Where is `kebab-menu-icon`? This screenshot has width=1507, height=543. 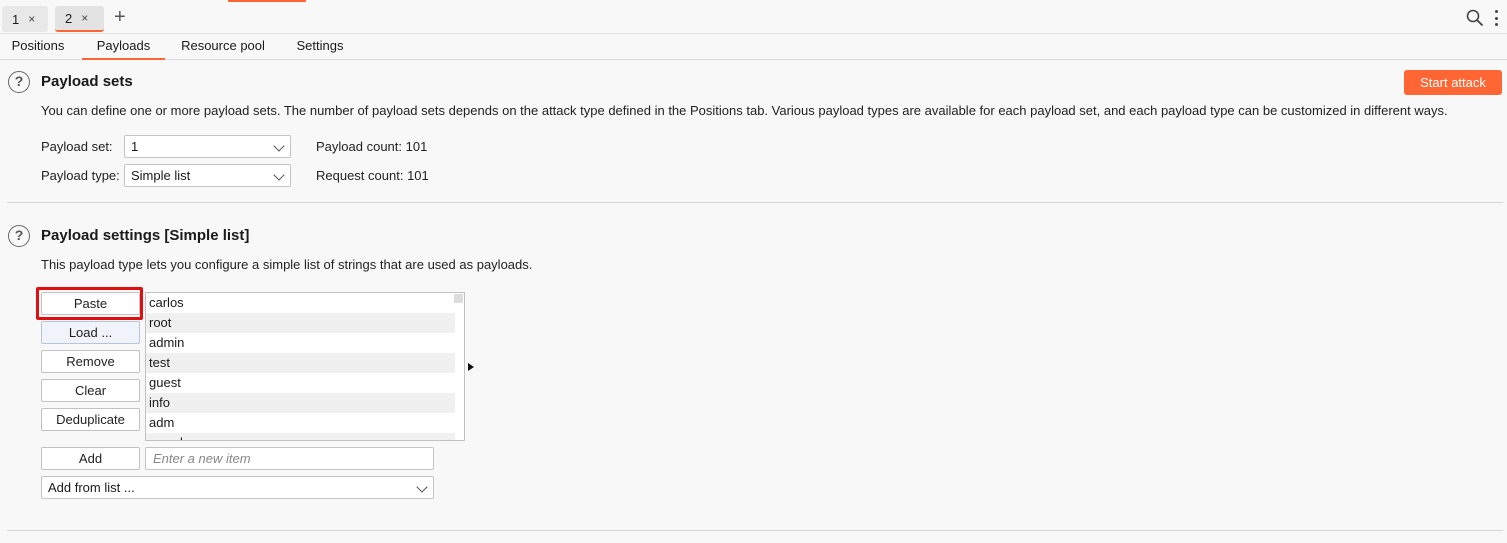 kebab-menu-icon is located at coordinates (1496, 18).